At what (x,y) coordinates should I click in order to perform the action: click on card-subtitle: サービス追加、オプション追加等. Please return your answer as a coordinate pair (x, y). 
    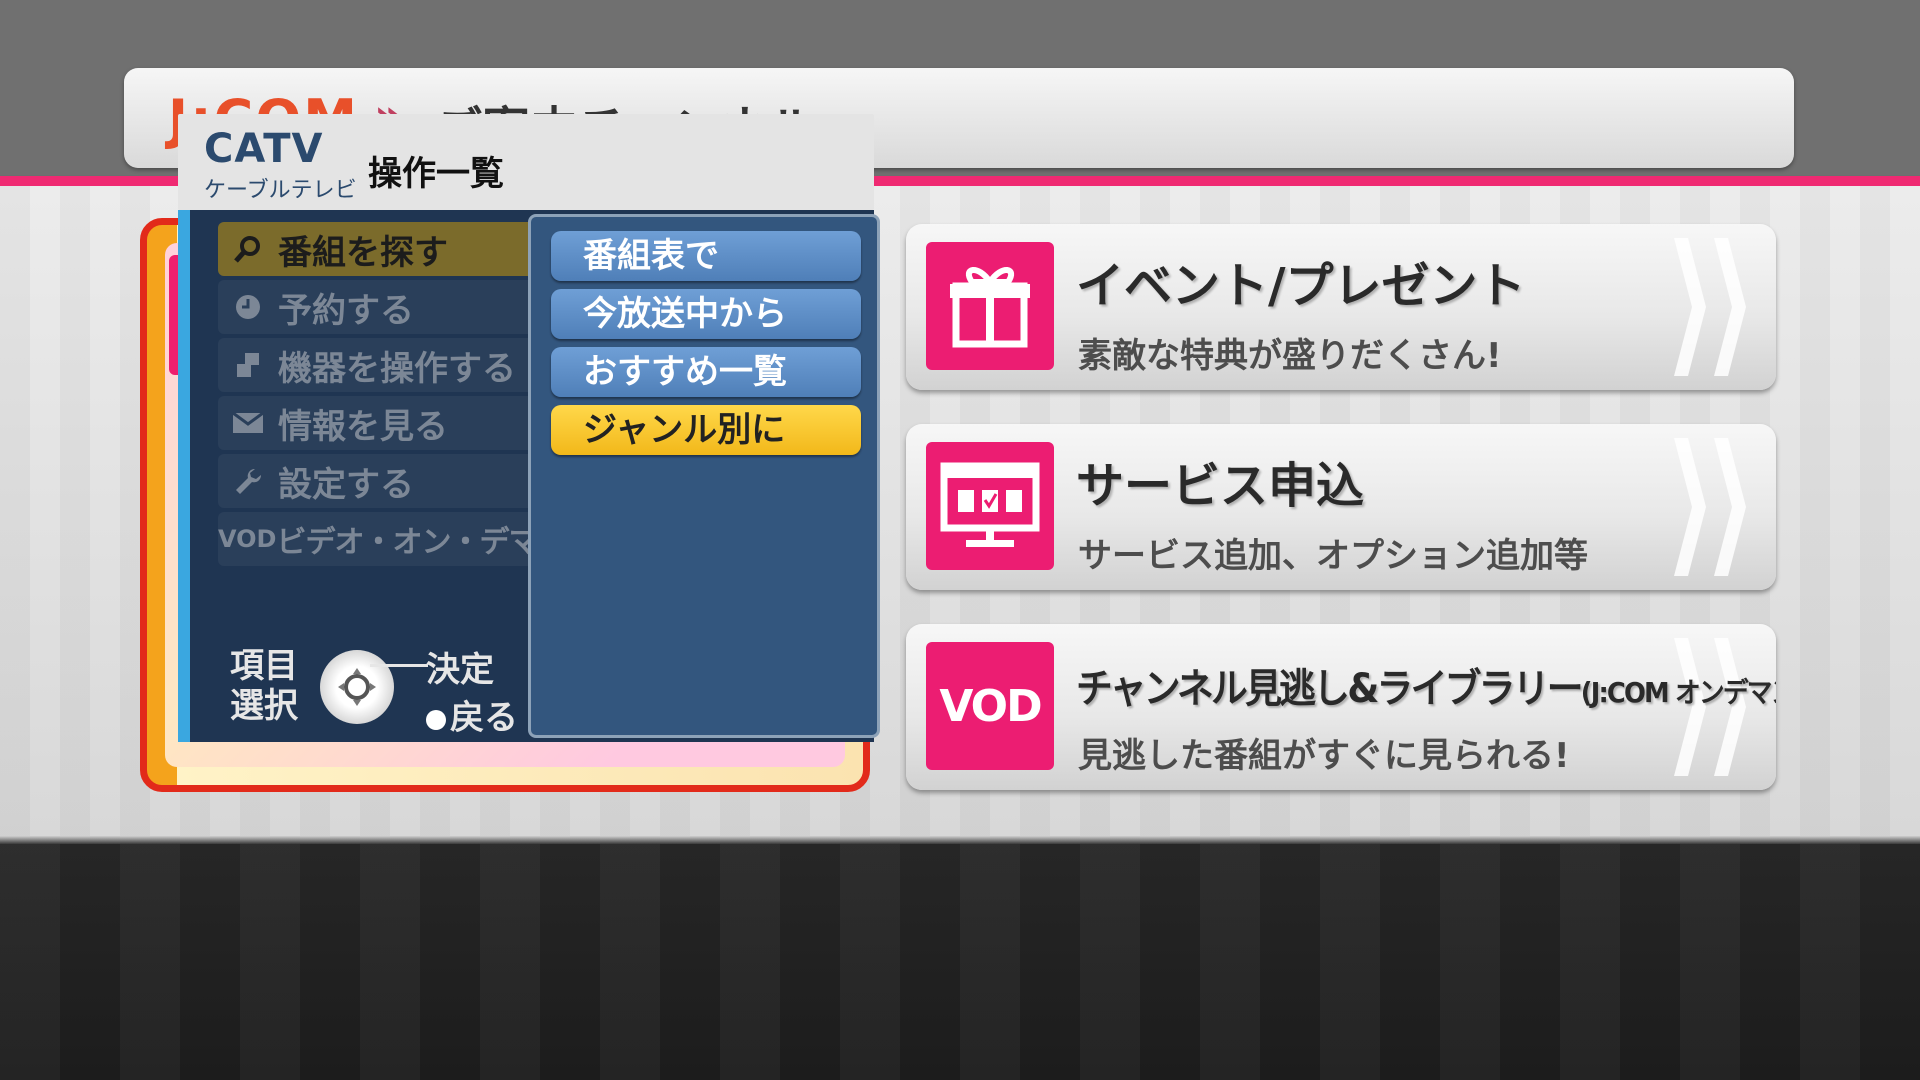
    Looking at the image, I should click on (1333, 556).